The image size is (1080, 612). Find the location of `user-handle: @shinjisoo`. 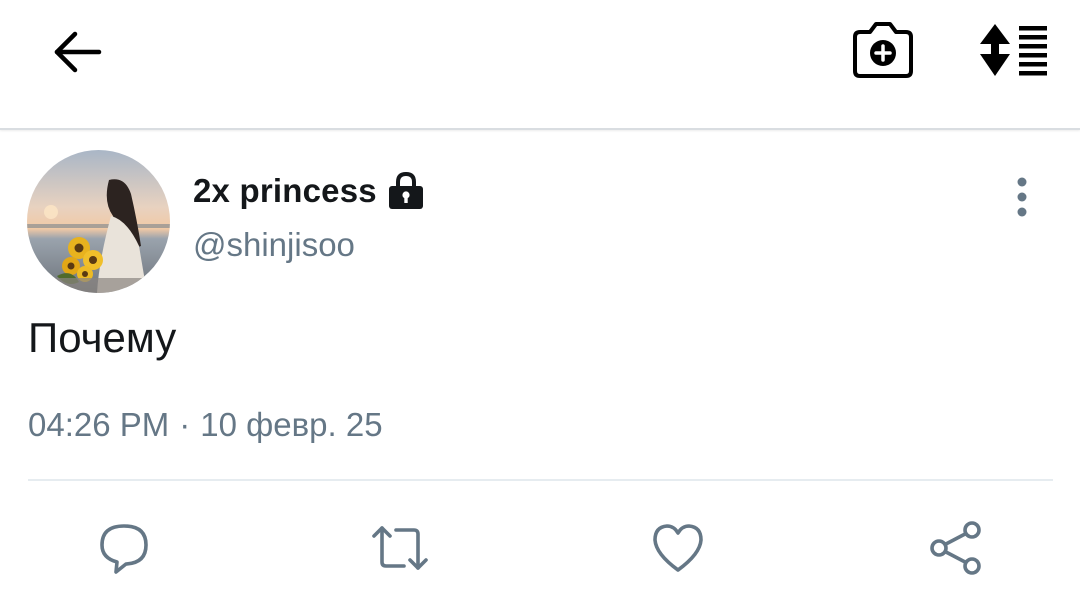

user-handle: @shinjisoo is located at coordinates (274, 245).